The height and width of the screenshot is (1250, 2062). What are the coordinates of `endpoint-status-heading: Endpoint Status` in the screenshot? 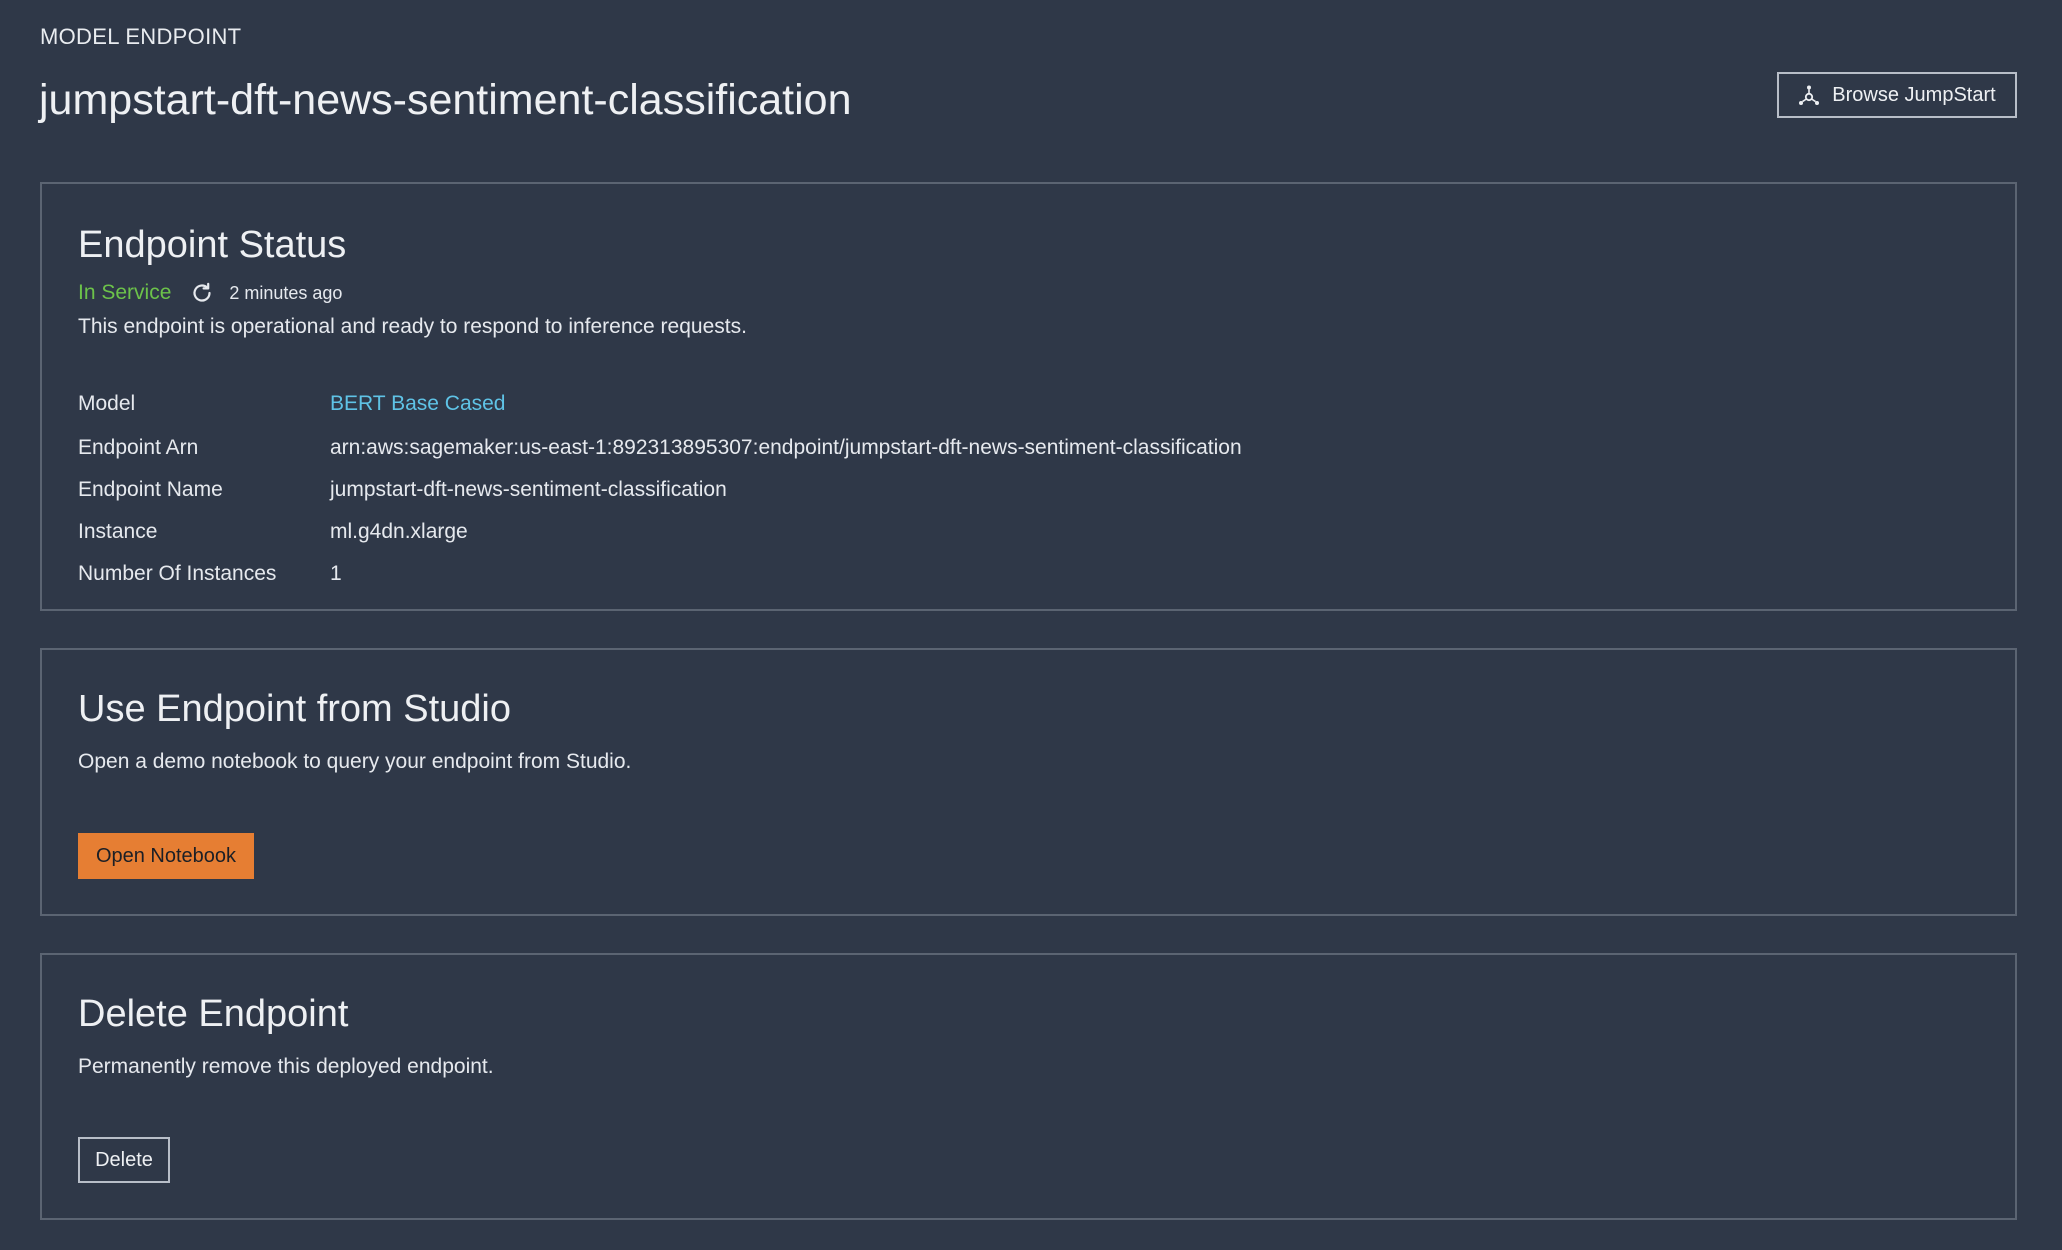 It's located at (212, 245).